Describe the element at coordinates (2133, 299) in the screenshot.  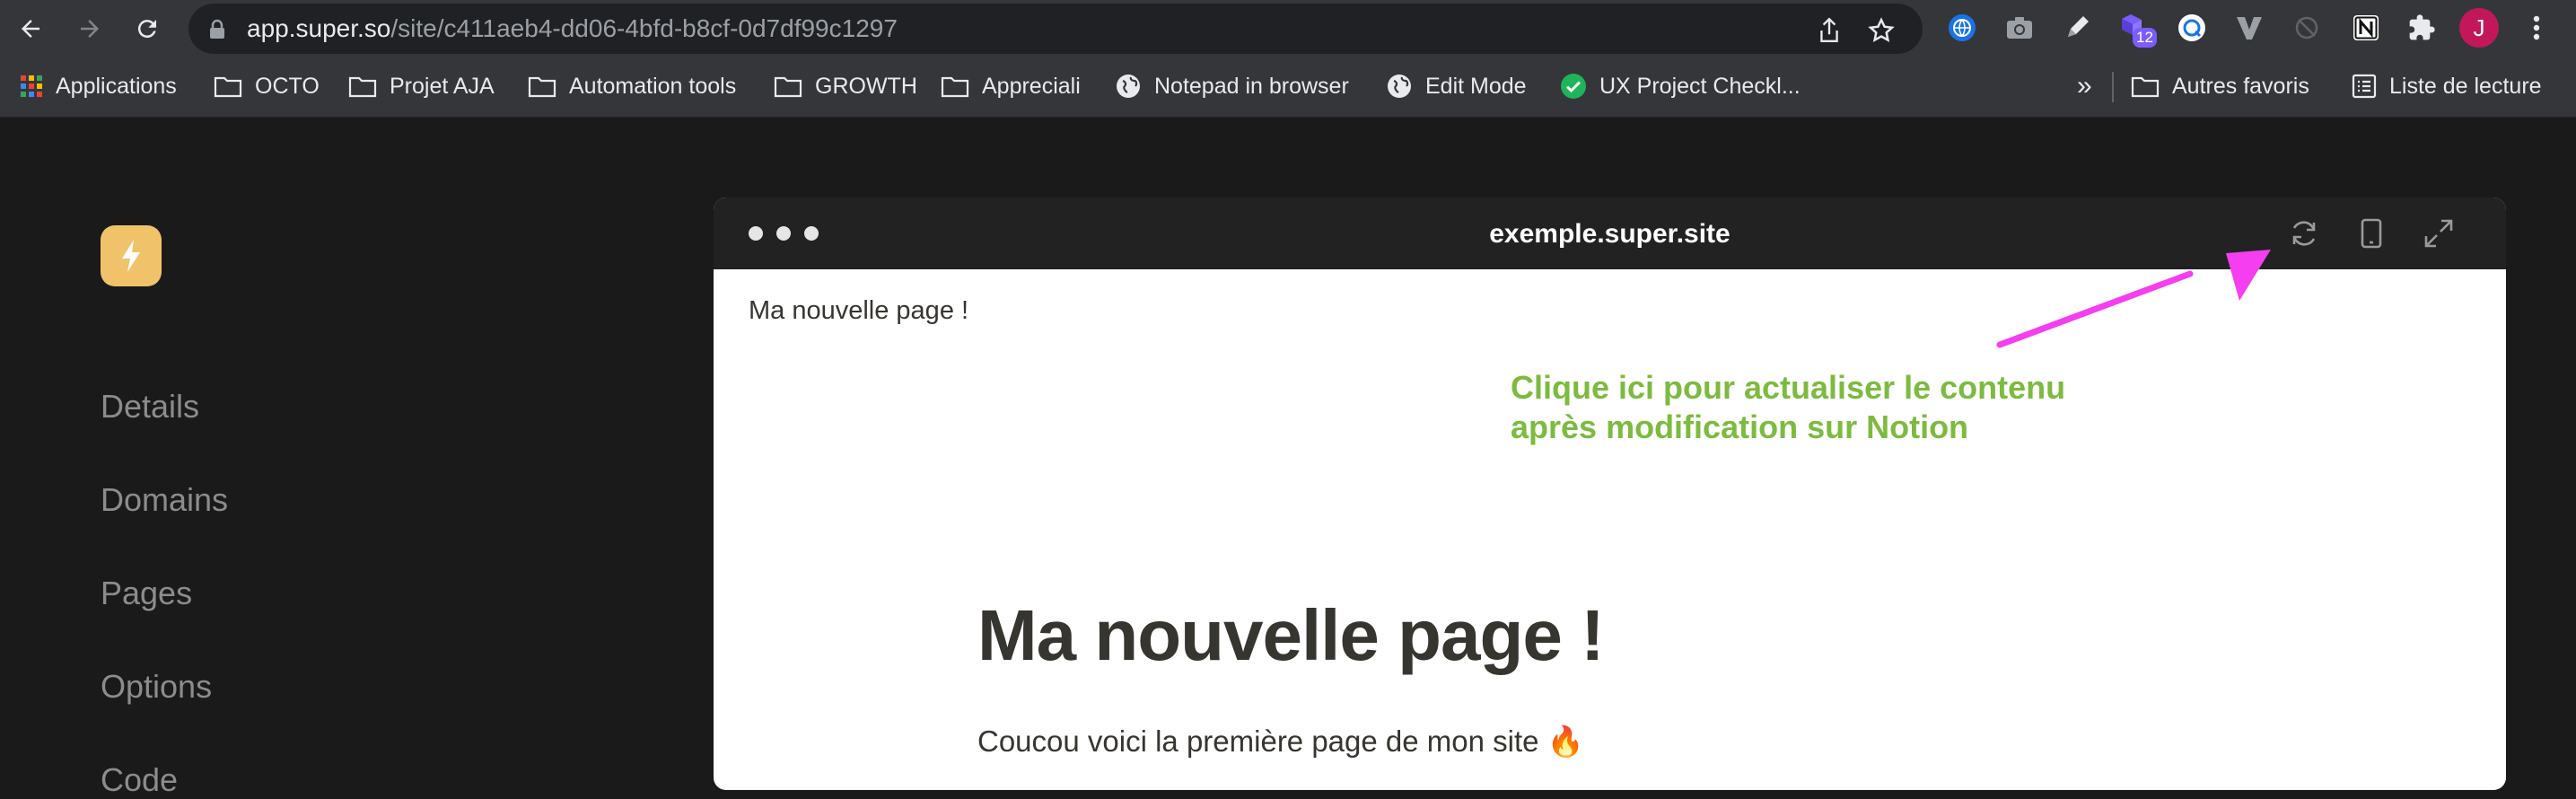
I see `annotation-arrow` at that location.